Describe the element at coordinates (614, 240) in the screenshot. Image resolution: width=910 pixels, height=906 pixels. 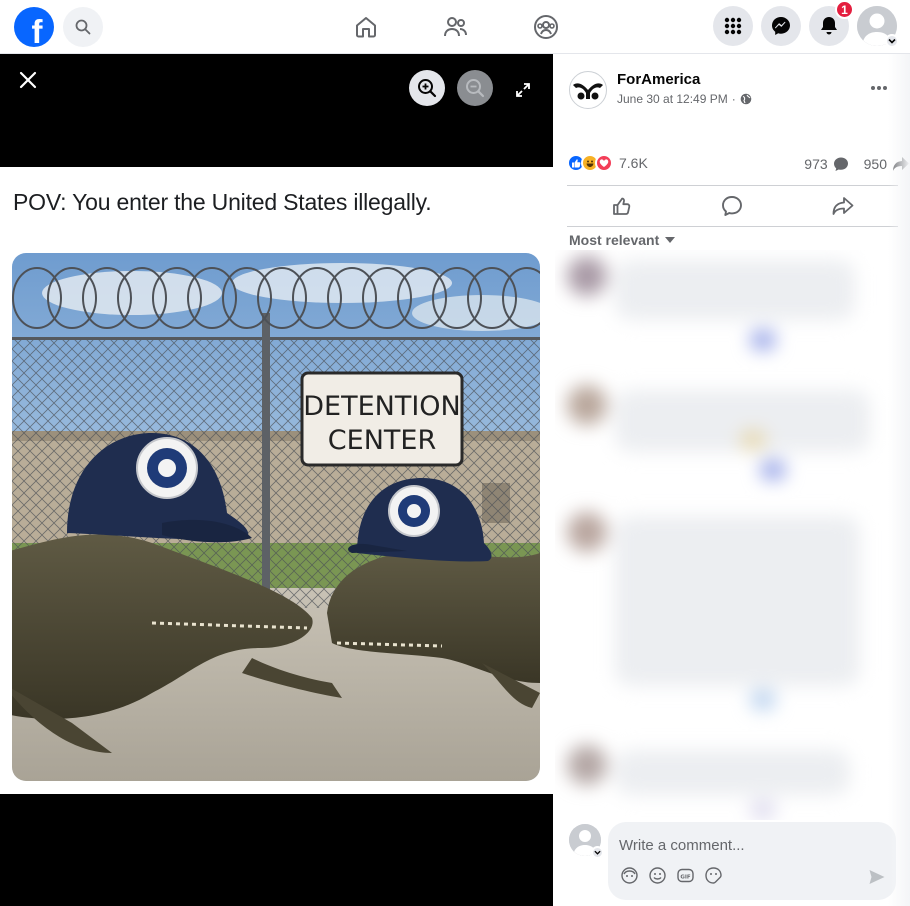
I see `sort-label: Most relevant` at that location.